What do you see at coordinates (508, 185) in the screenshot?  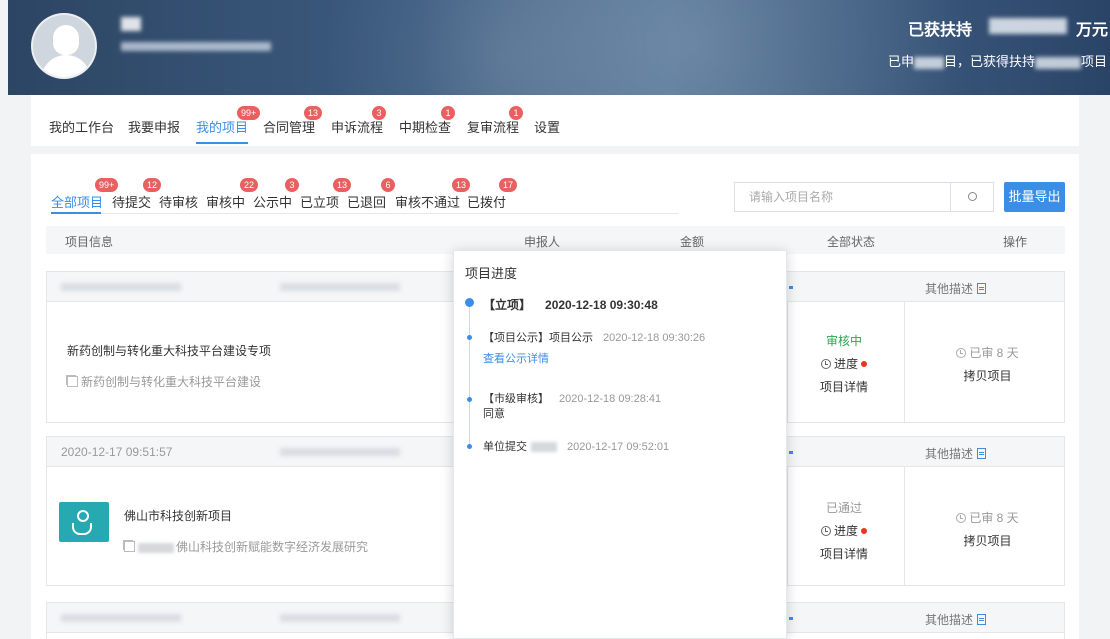 I see `filter-badge-funded: 17` at bounding box center [508, 185].